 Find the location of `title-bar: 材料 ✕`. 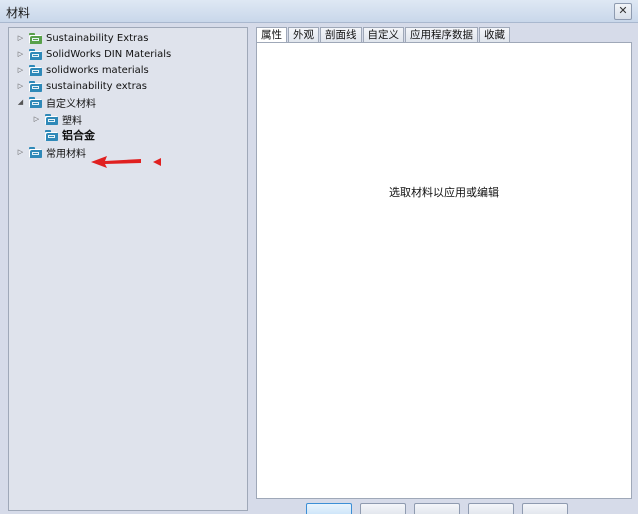

title-bar: 材料 ✕ is located at coordinates (319, 11).